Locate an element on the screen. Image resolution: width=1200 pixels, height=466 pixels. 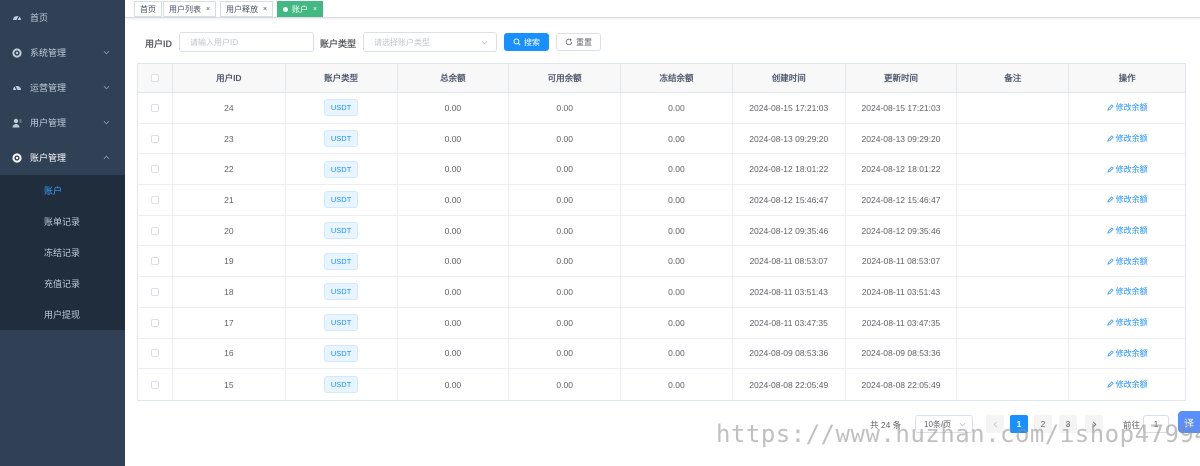
page-button-3: 3 is located at coordinates (1068, 424).